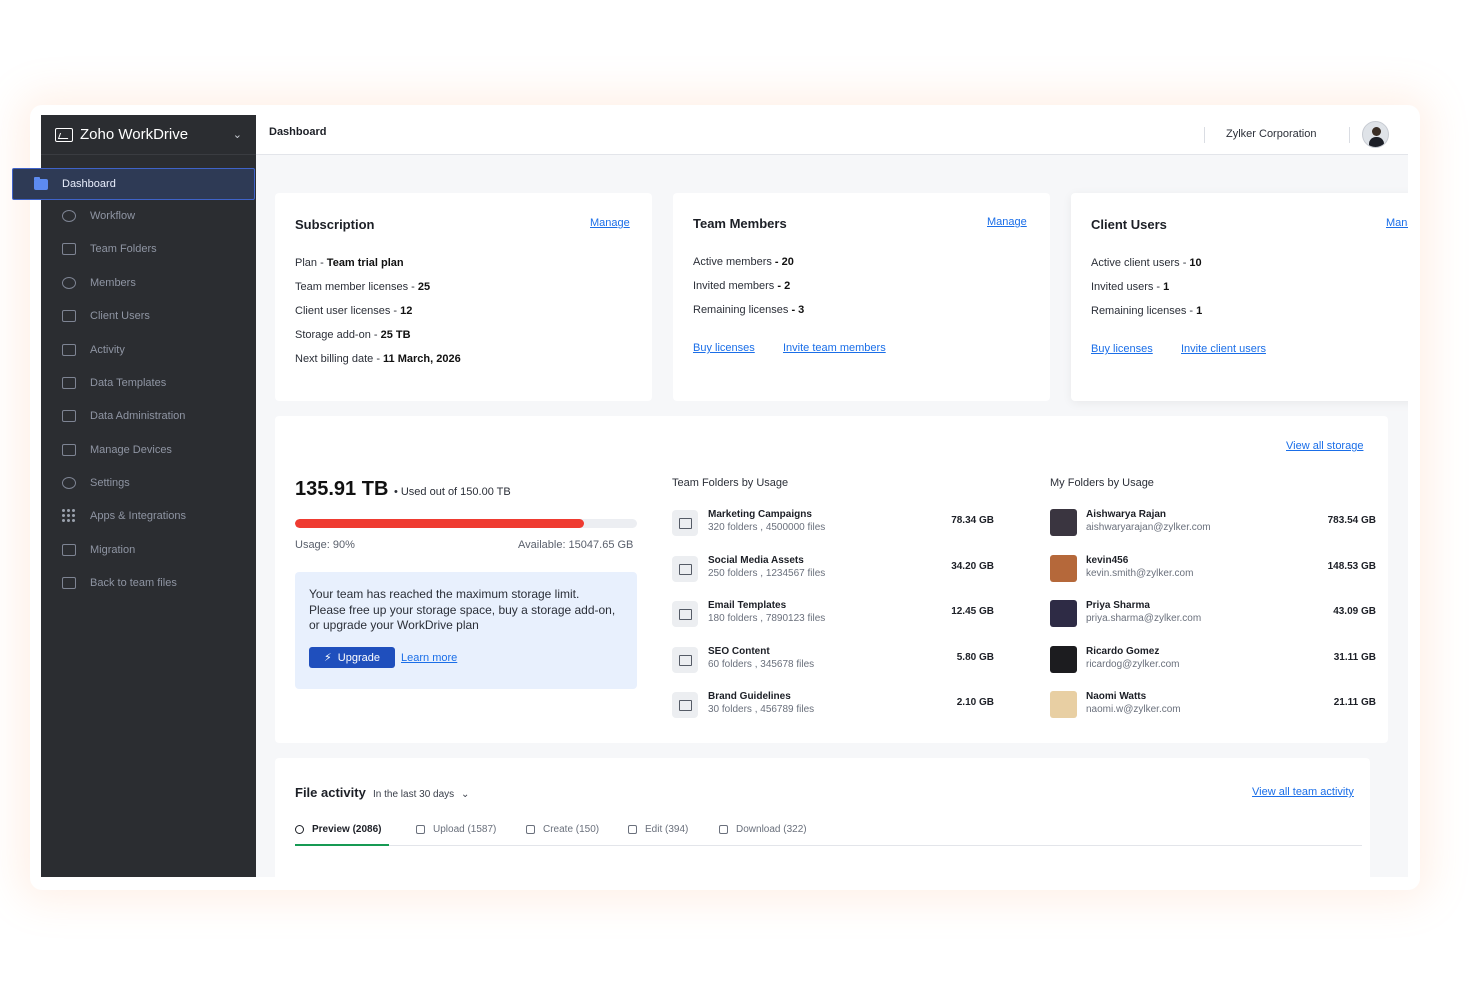 The height and width of the screenshot is (987, 1480). What do you see at coordinates (749, 310) in the screenshot?
I see `remaining-licenses-row: Remaining licenses - 3` at bounding box center [749, 310].